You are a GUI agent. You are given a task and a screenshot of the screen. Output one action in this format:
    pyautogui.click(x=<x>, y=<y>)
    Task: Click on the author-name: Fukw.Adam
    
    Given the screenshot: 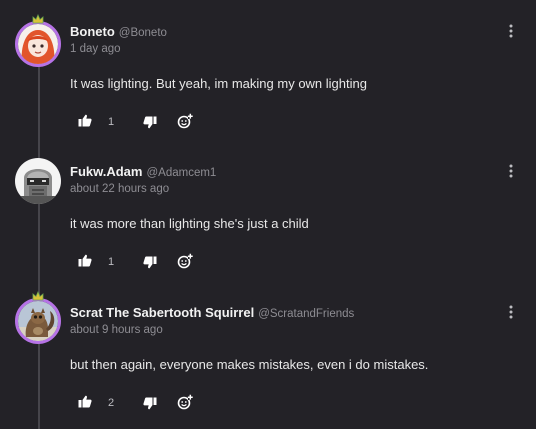 What is the action you would take?
    pyautogui.click(x=106, y=171)
    